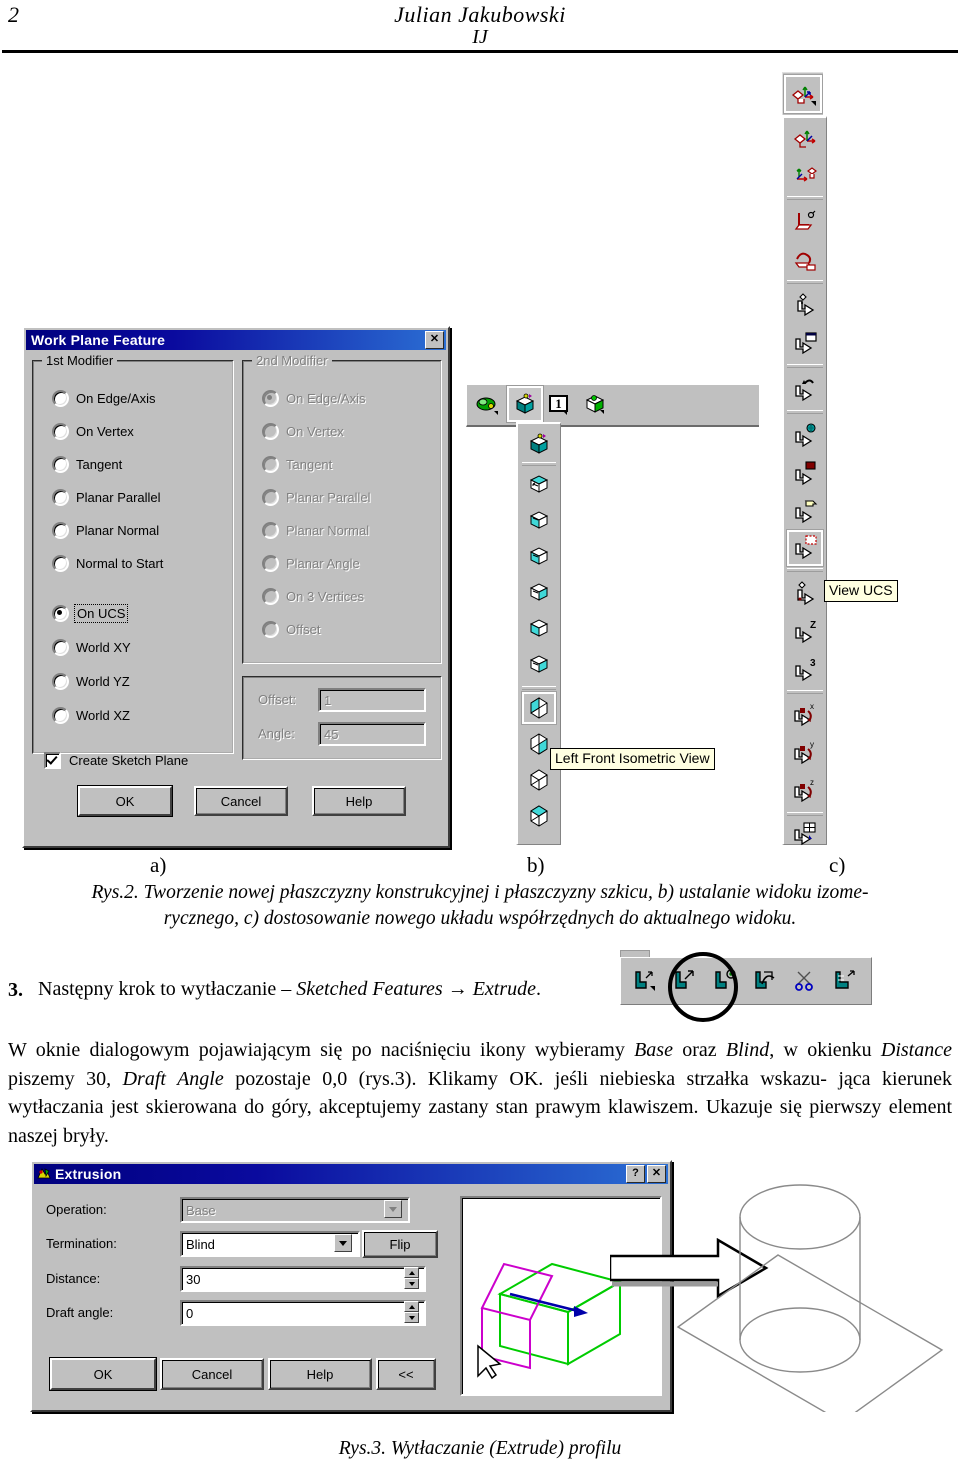  I want to click on help-button: Help, so click(359, 801).